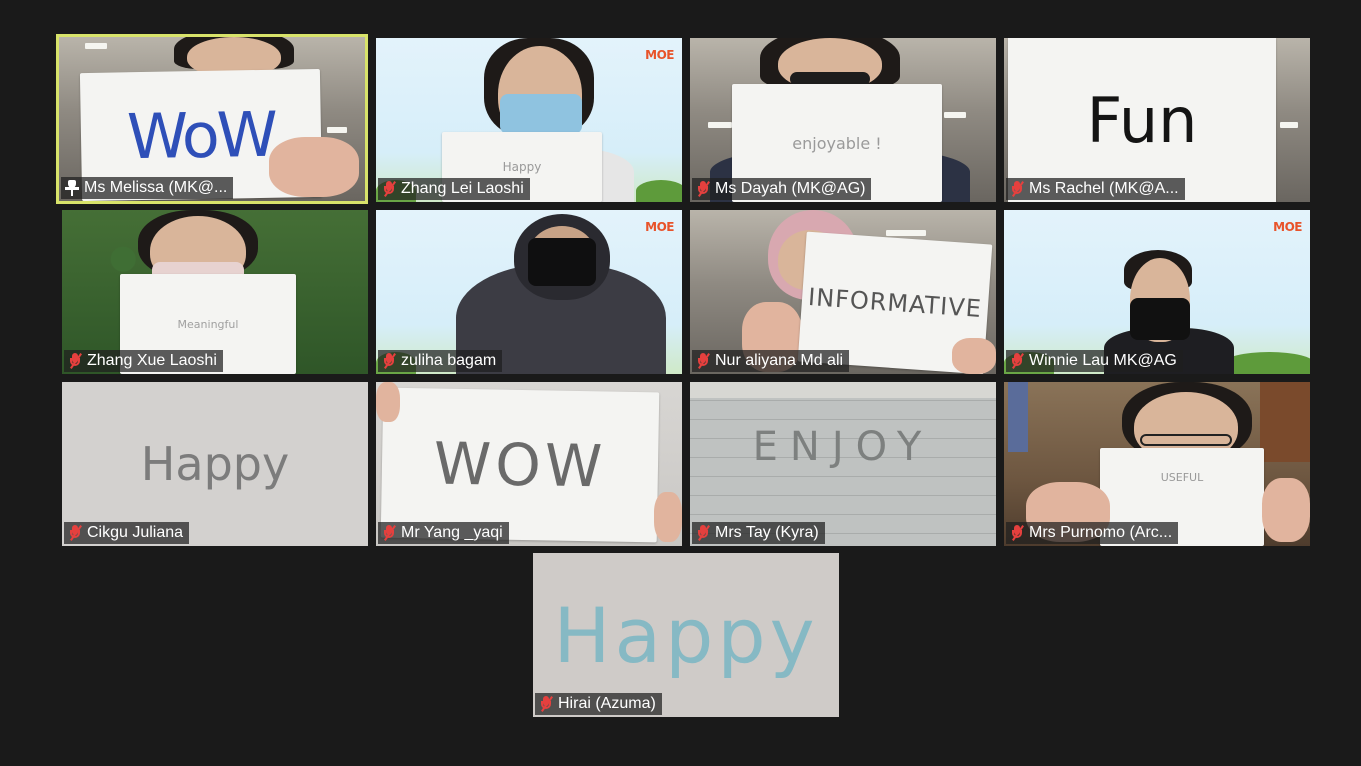 The height and width of the screenshot is (766, 1361). I want to click on participant-nameplate: Mrs Tay (Kyra), so click(758, 533).